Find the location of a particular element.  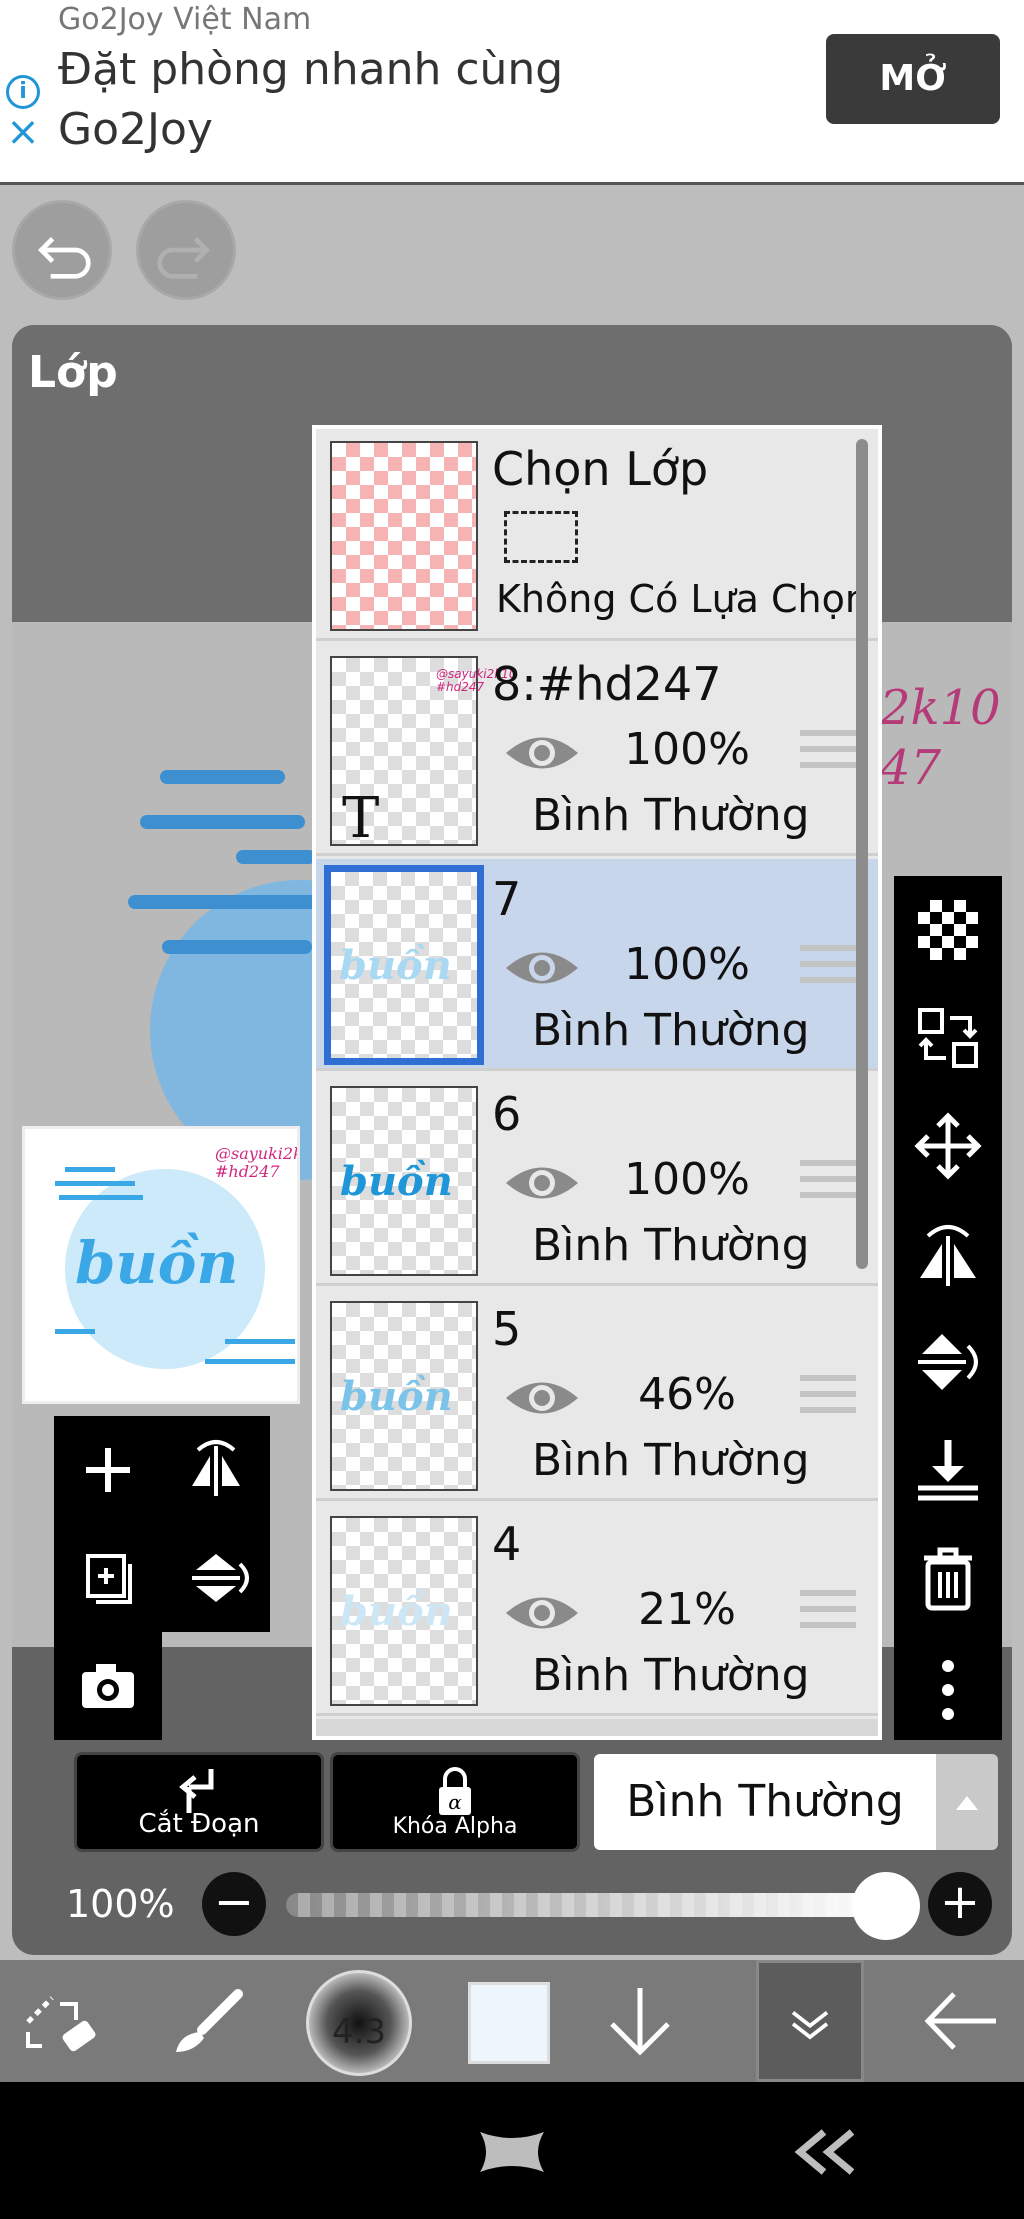

opacity-slider-knob is located at coordinates (886, 1906).